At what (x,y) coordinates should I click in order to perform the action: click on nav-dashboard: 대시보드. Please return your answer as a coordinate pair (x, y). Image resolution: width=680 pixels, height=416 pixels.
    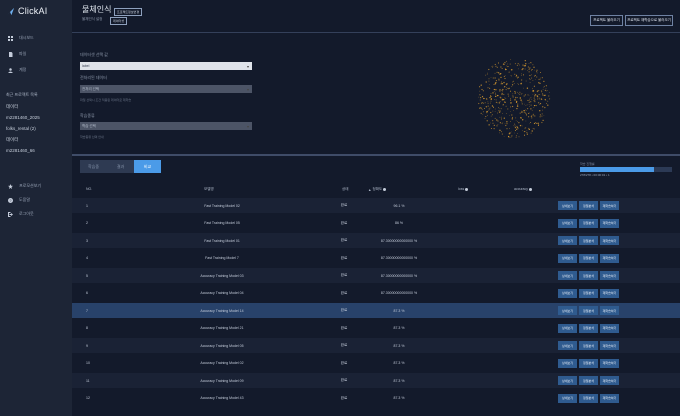
    Looking at the image, I should click on (21, 38).